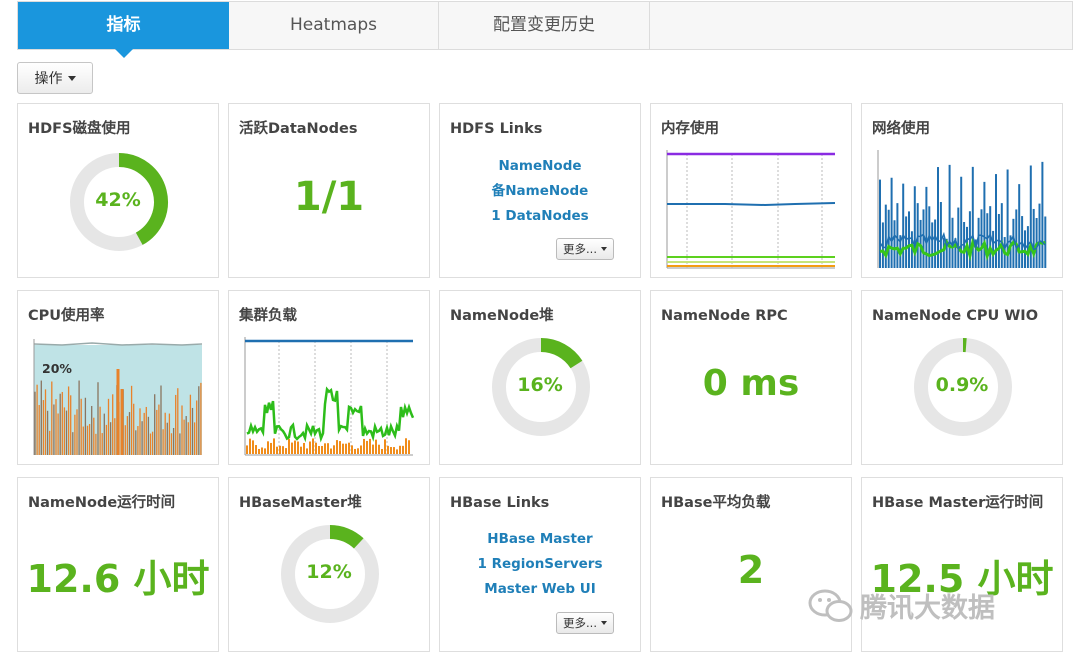 The width and height of the screenshot is (1076, 662). What do you see at coordinates (118, 397) in the screenshot?
I see `cpu-usage-chart` at bounding box center [118, 397].